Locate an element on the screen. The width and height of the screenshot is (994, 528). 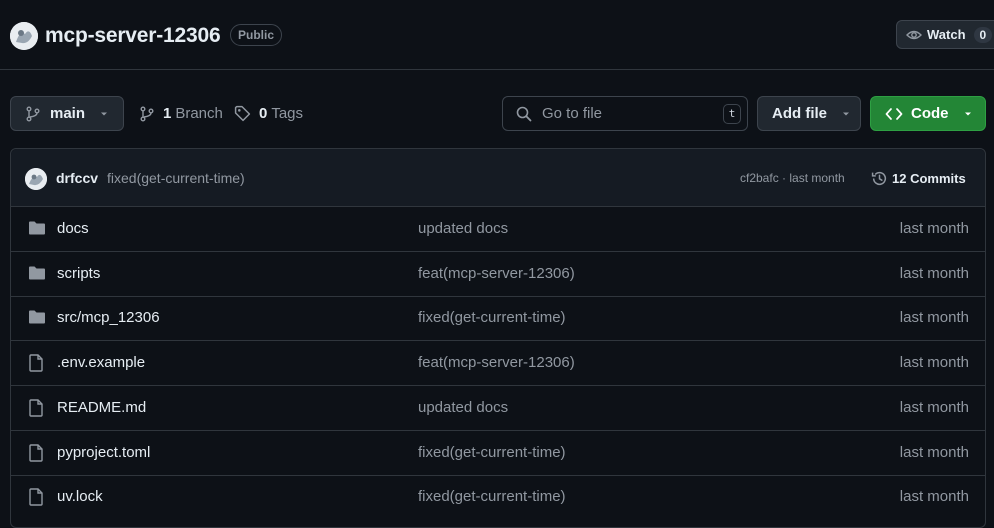
watch-label: Watch is located at coordinates (946, 34).